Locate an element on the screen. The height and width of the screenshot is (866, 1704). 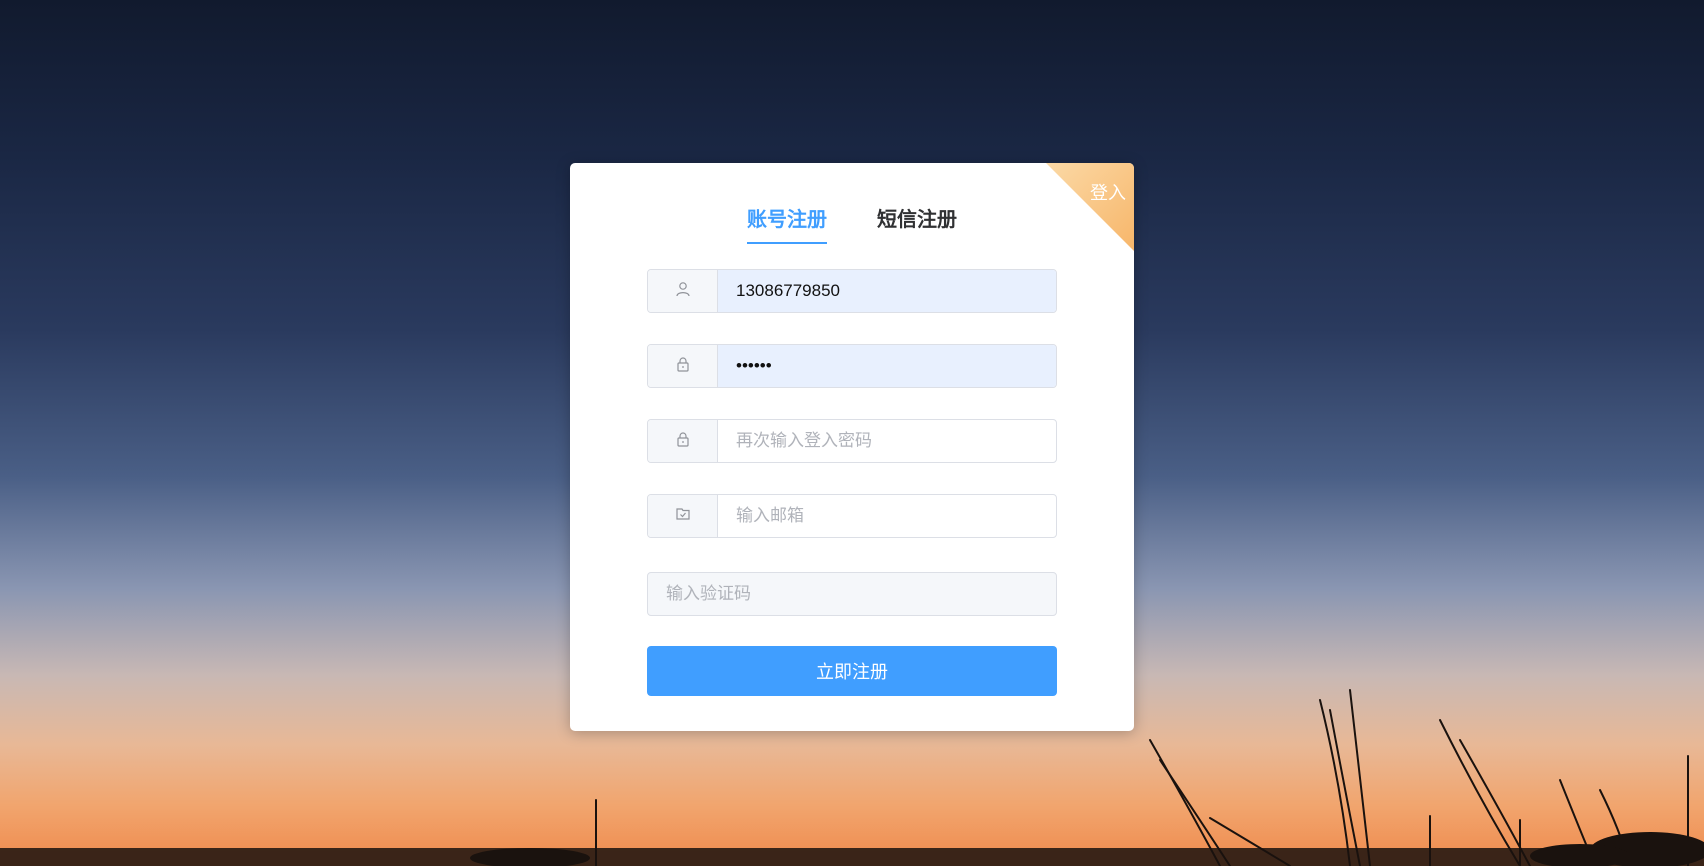
register-tabs: 账号注册 短信注册 is located at coordinates (852, 223).